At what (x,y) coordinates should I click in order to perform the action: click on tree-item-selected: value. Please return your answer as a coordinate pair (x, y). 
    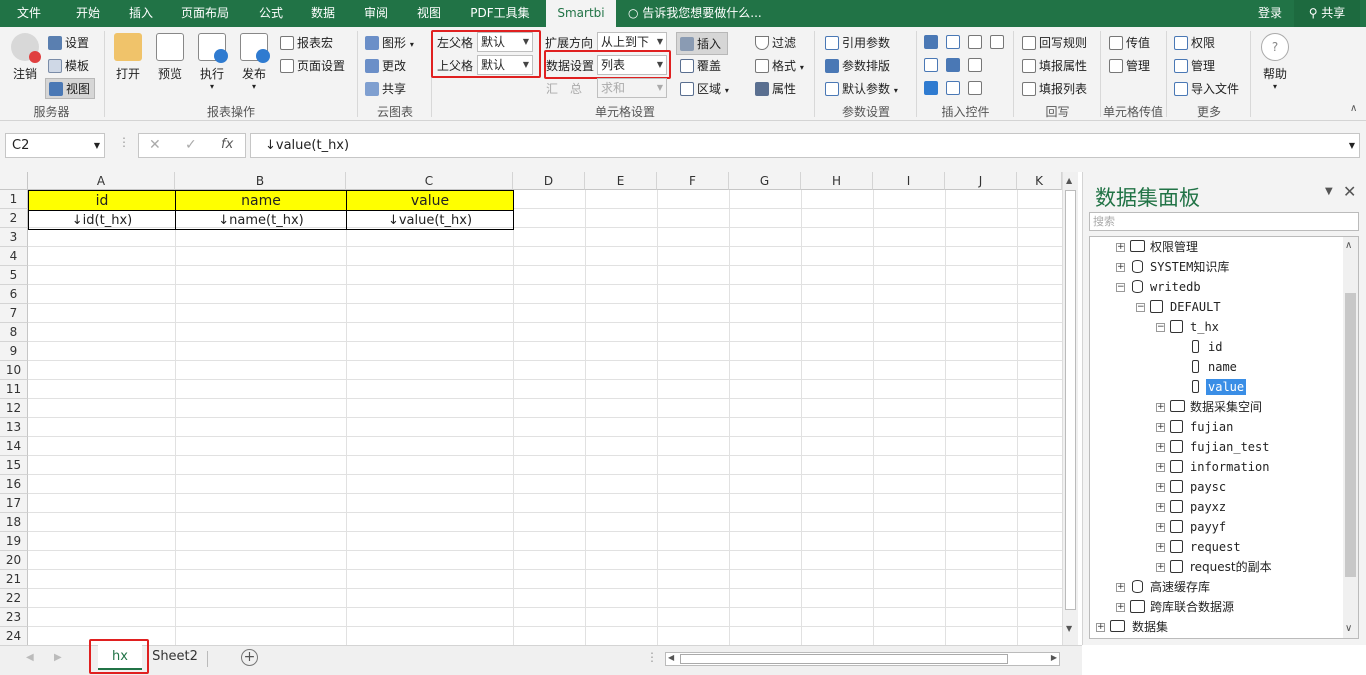
    Looking at the image, I should click on (1226, 387).